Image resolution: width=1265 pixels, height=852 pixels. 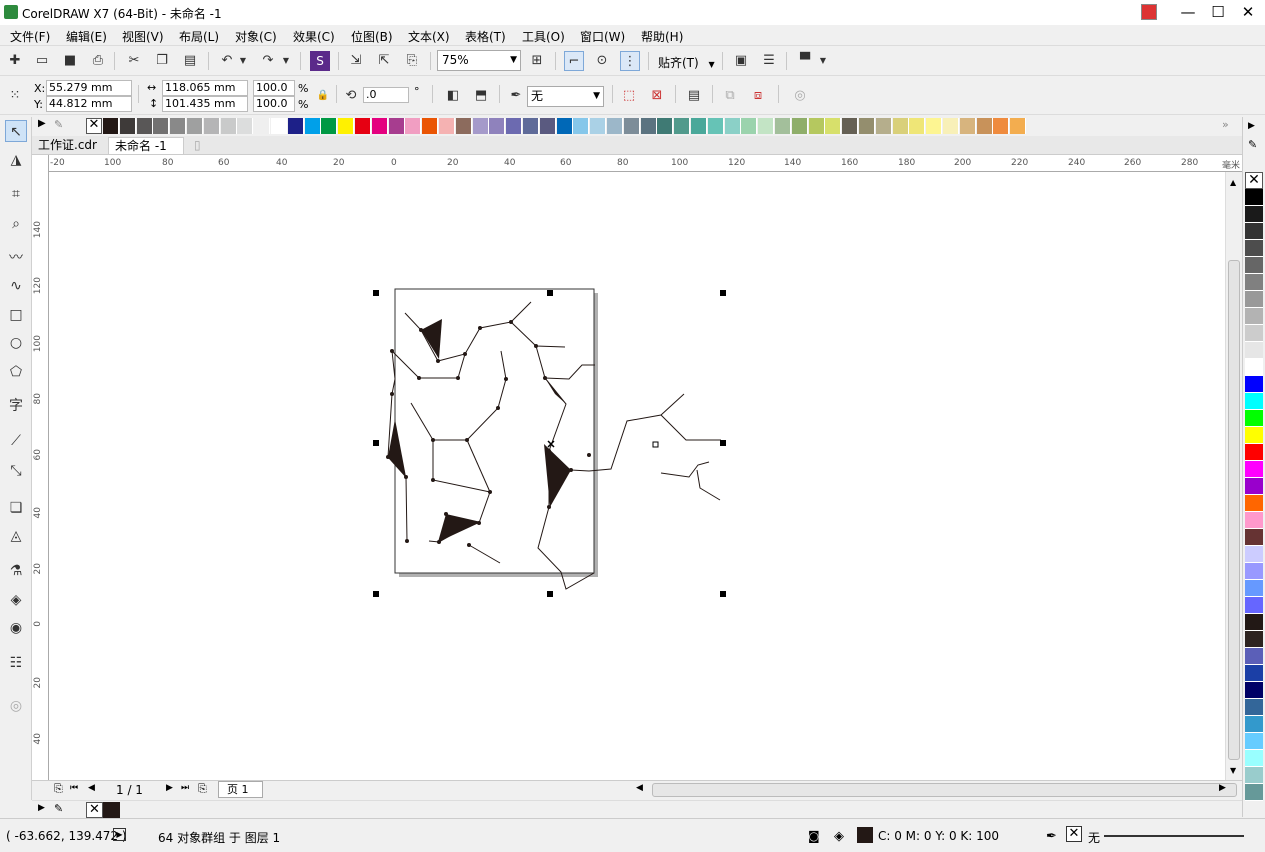 I want to click on fill-bucket-icon: ◈, so click(x=839, y=836).